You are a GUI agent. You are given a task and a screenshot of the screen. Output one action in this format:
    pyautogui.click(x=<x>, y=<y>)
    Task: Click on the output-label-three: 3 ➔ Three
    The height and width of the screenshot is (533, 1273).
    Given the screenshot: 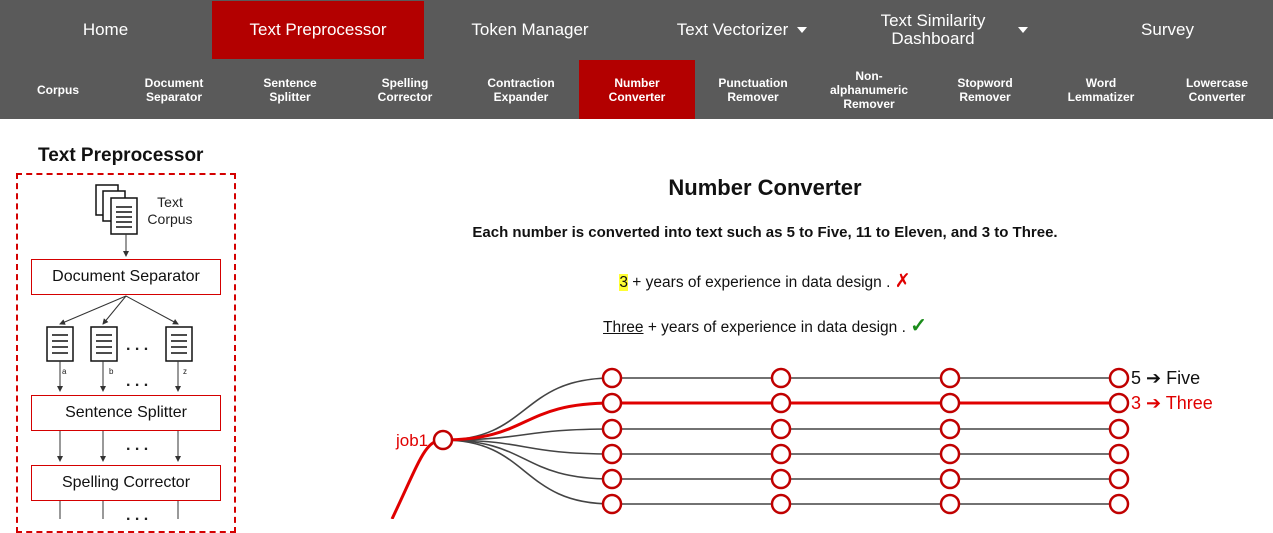 What is the action you would take?
    pyautogui.click(x=1172, y=403)
    